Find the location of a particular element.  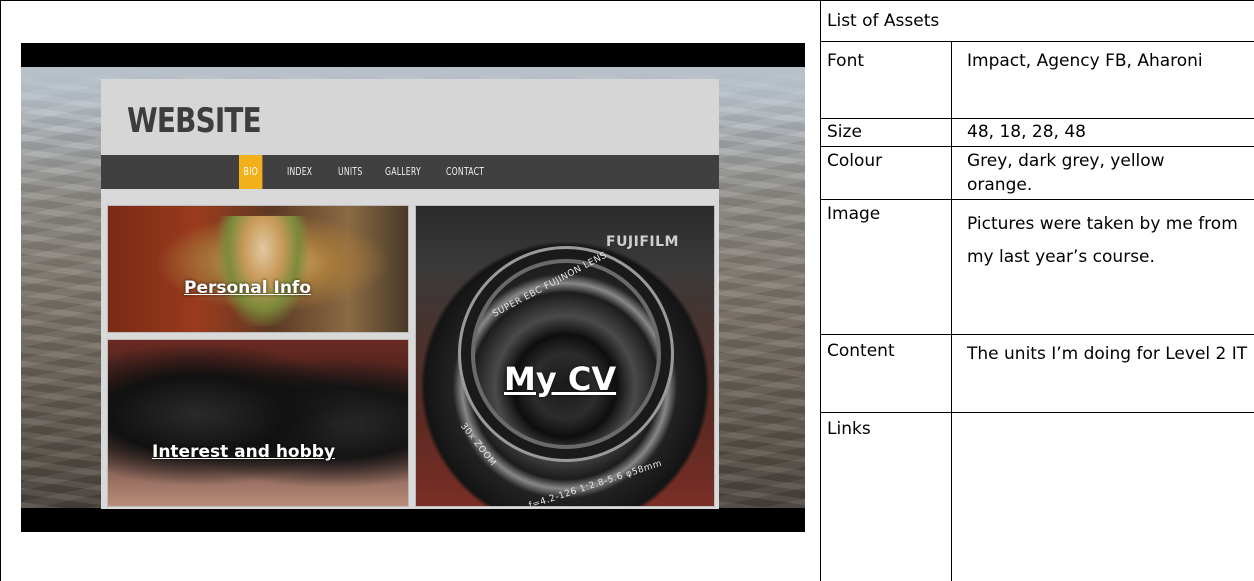

tile-personal-info: Personal Info is located at coordinates (258, 269).